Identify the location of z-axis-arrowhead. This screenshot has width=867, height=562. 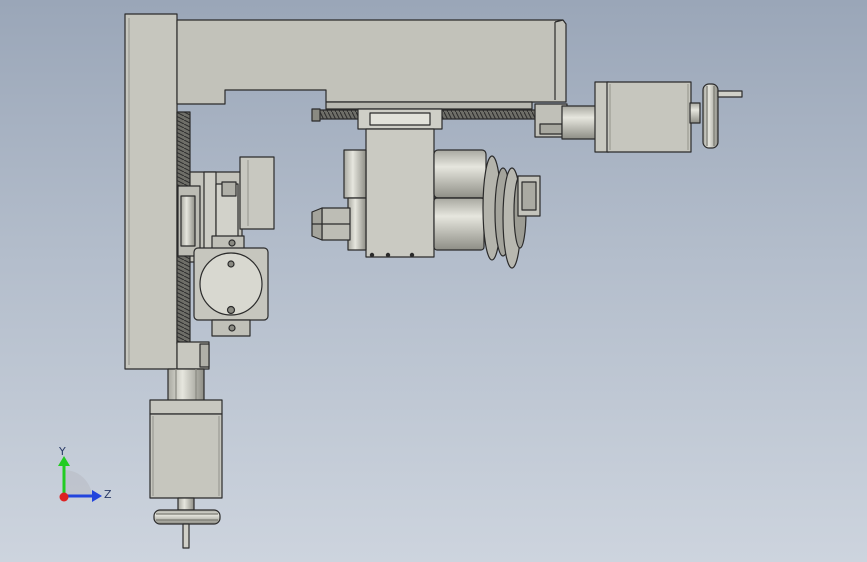
(97, 496).